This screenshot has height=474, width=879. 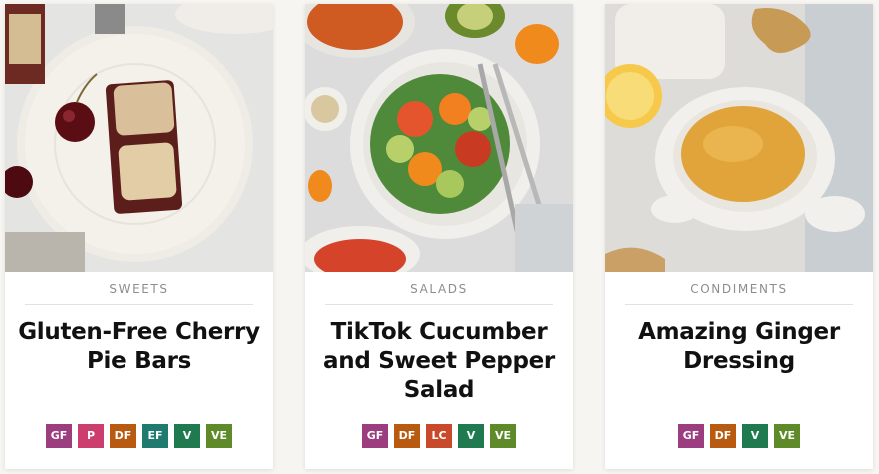 I want to click on recipe-title: Gluten-Free Cherry Pie Bars, so click(x=139, y=347).